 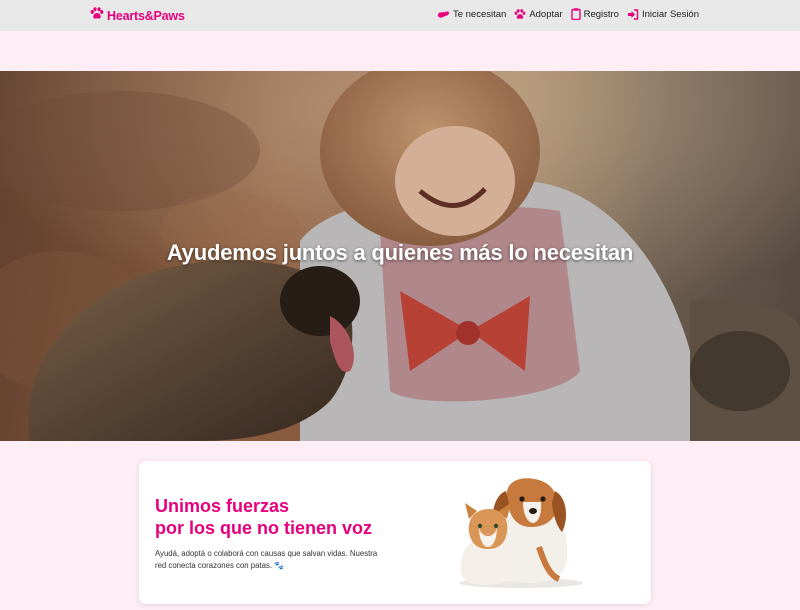 What do you see at coordinates (443, 14) in the screenshot?
I see `heart-hand-icon` at bounding box center [443, 14].